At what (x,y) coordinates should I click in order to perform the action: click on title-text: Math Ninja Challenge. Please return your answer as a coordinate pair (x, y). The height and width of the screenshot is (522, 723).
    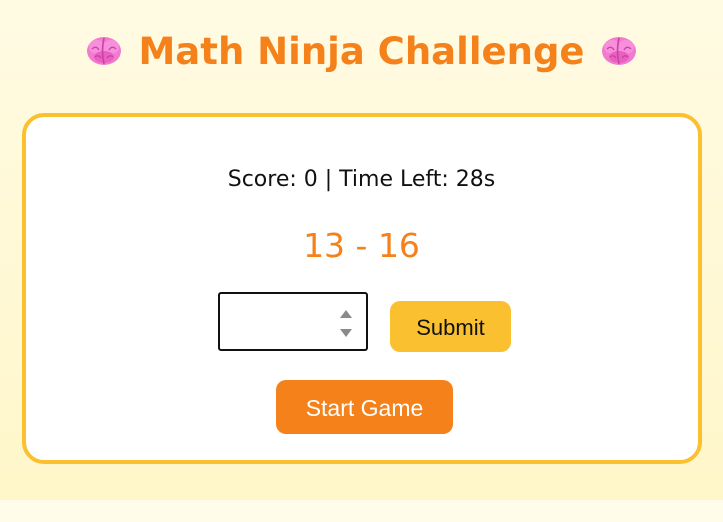
    Looking at the image, I should click on (361, 51).